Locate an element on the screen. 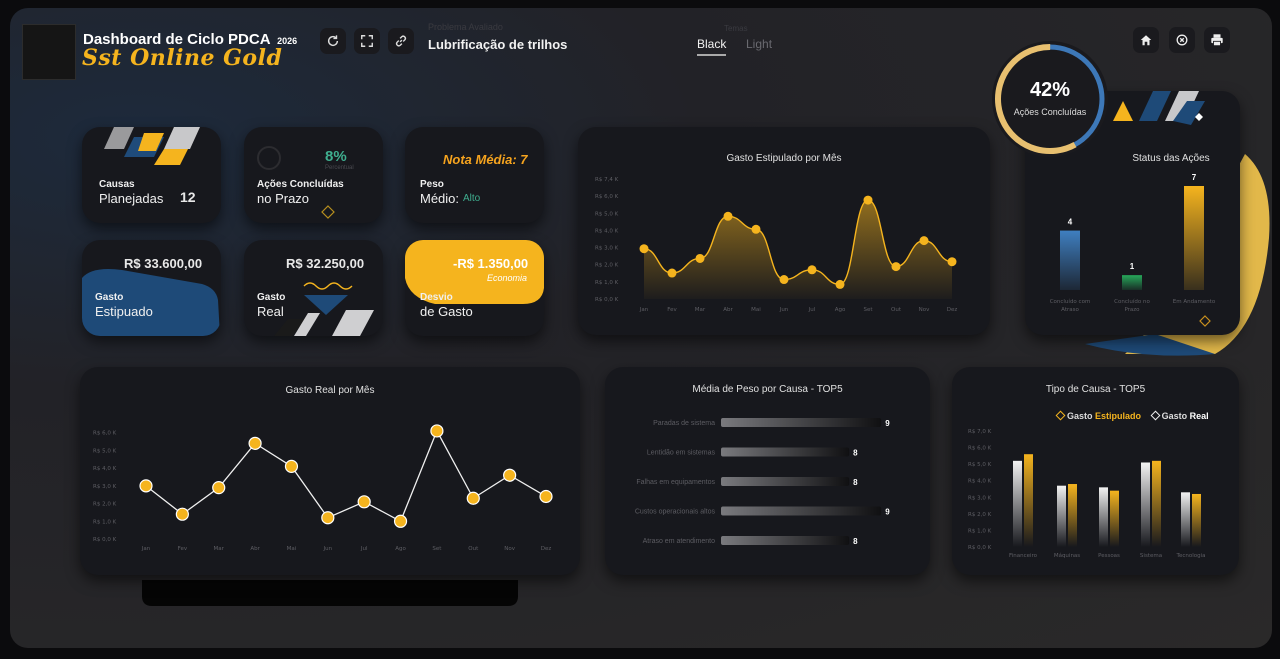  refresh-button is located at coordinates (333, 41).